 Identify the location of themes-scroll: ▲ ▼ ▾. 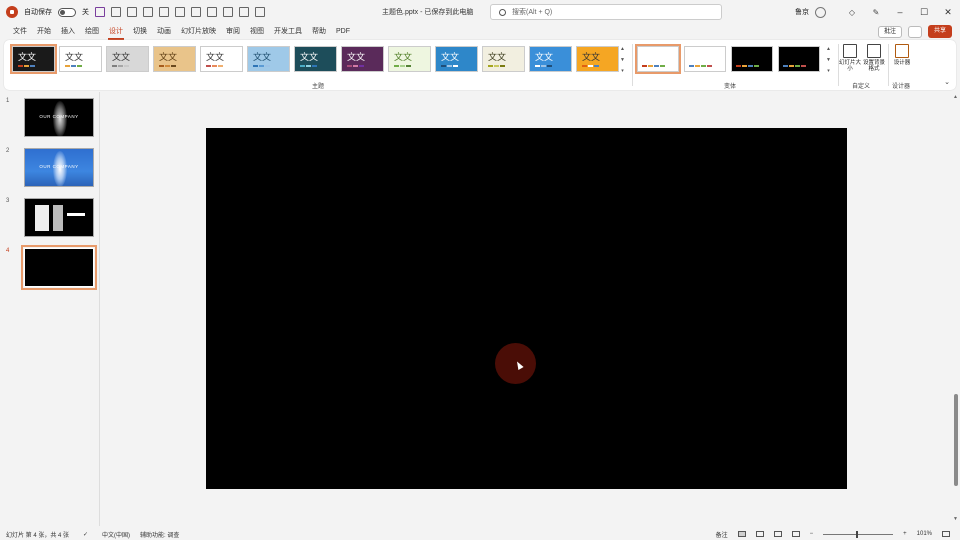
(622, 60).